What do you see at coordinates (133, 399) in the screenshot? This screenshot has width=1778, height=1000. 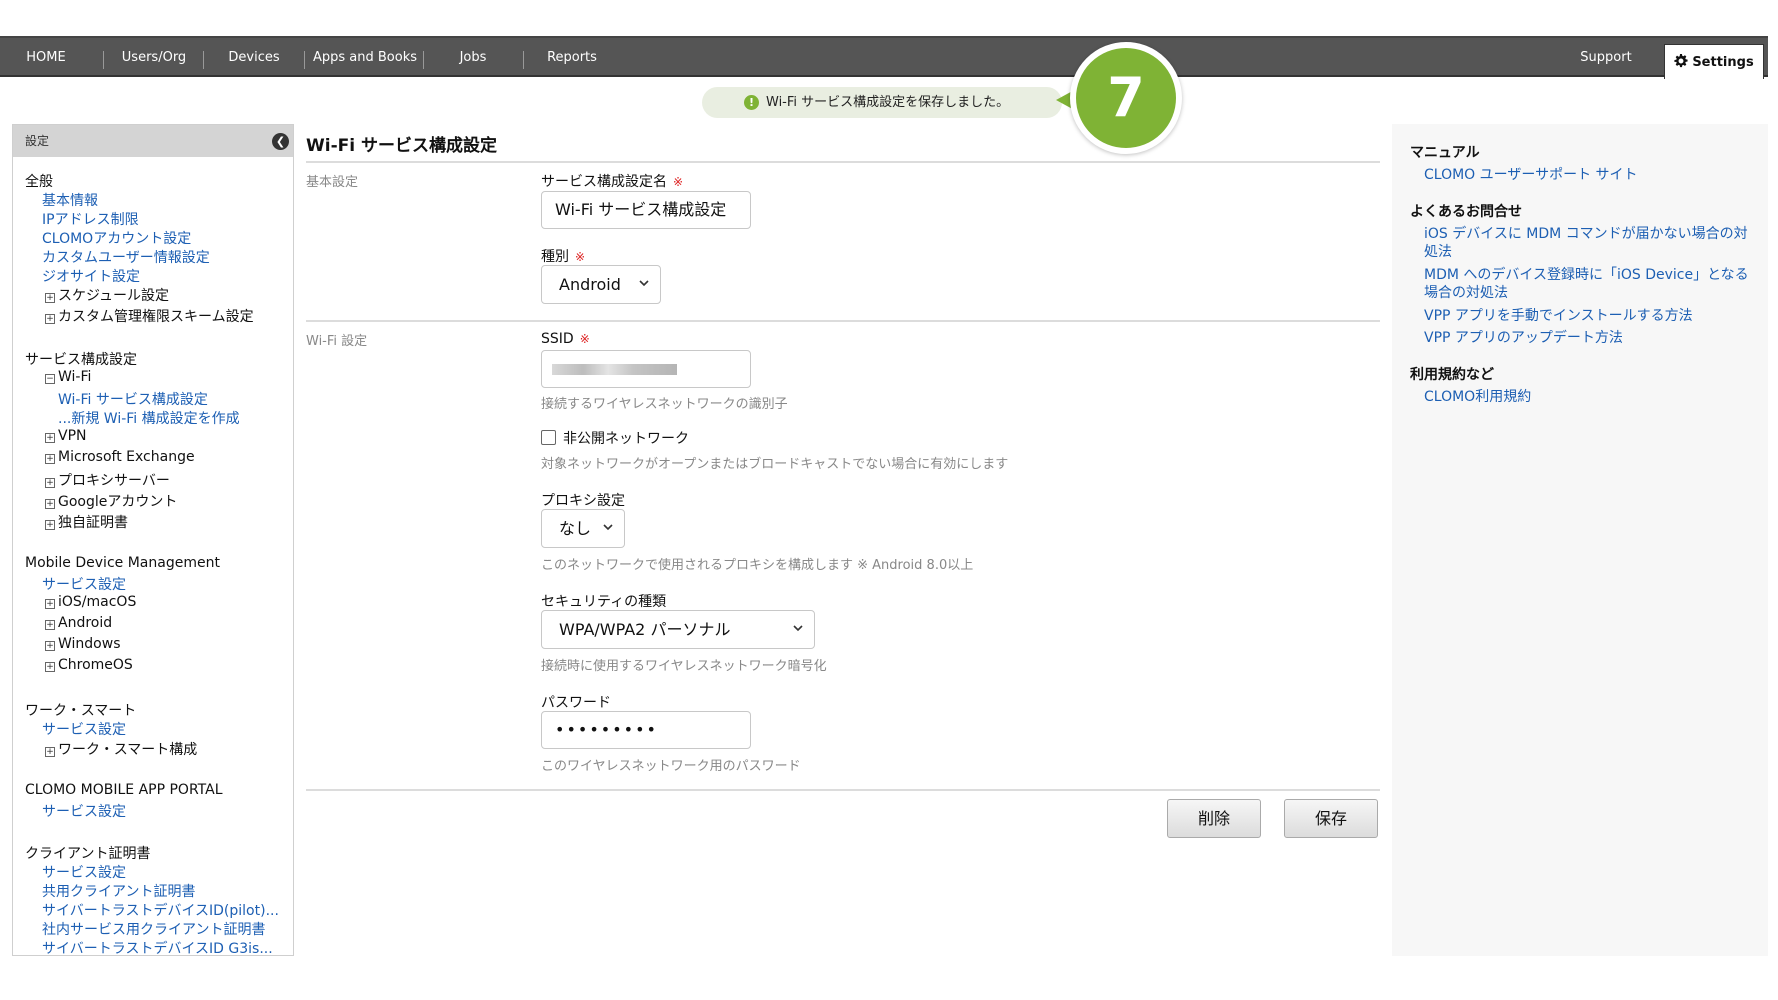 I see `sidebar-link: Wi-Fi サービス構成設定` at bounding box center [133, 399].